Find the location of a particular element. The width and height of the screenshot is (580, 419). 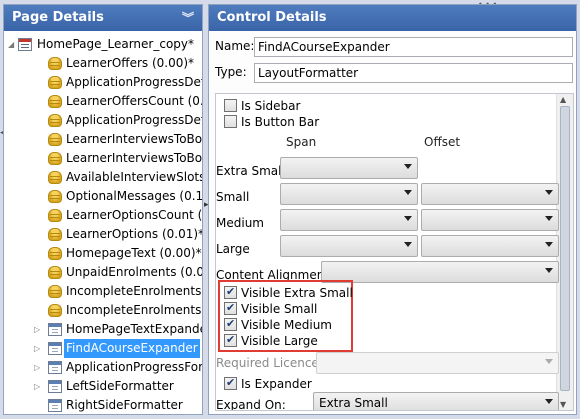

offset-medium-select is located at coordinates (490, 220).